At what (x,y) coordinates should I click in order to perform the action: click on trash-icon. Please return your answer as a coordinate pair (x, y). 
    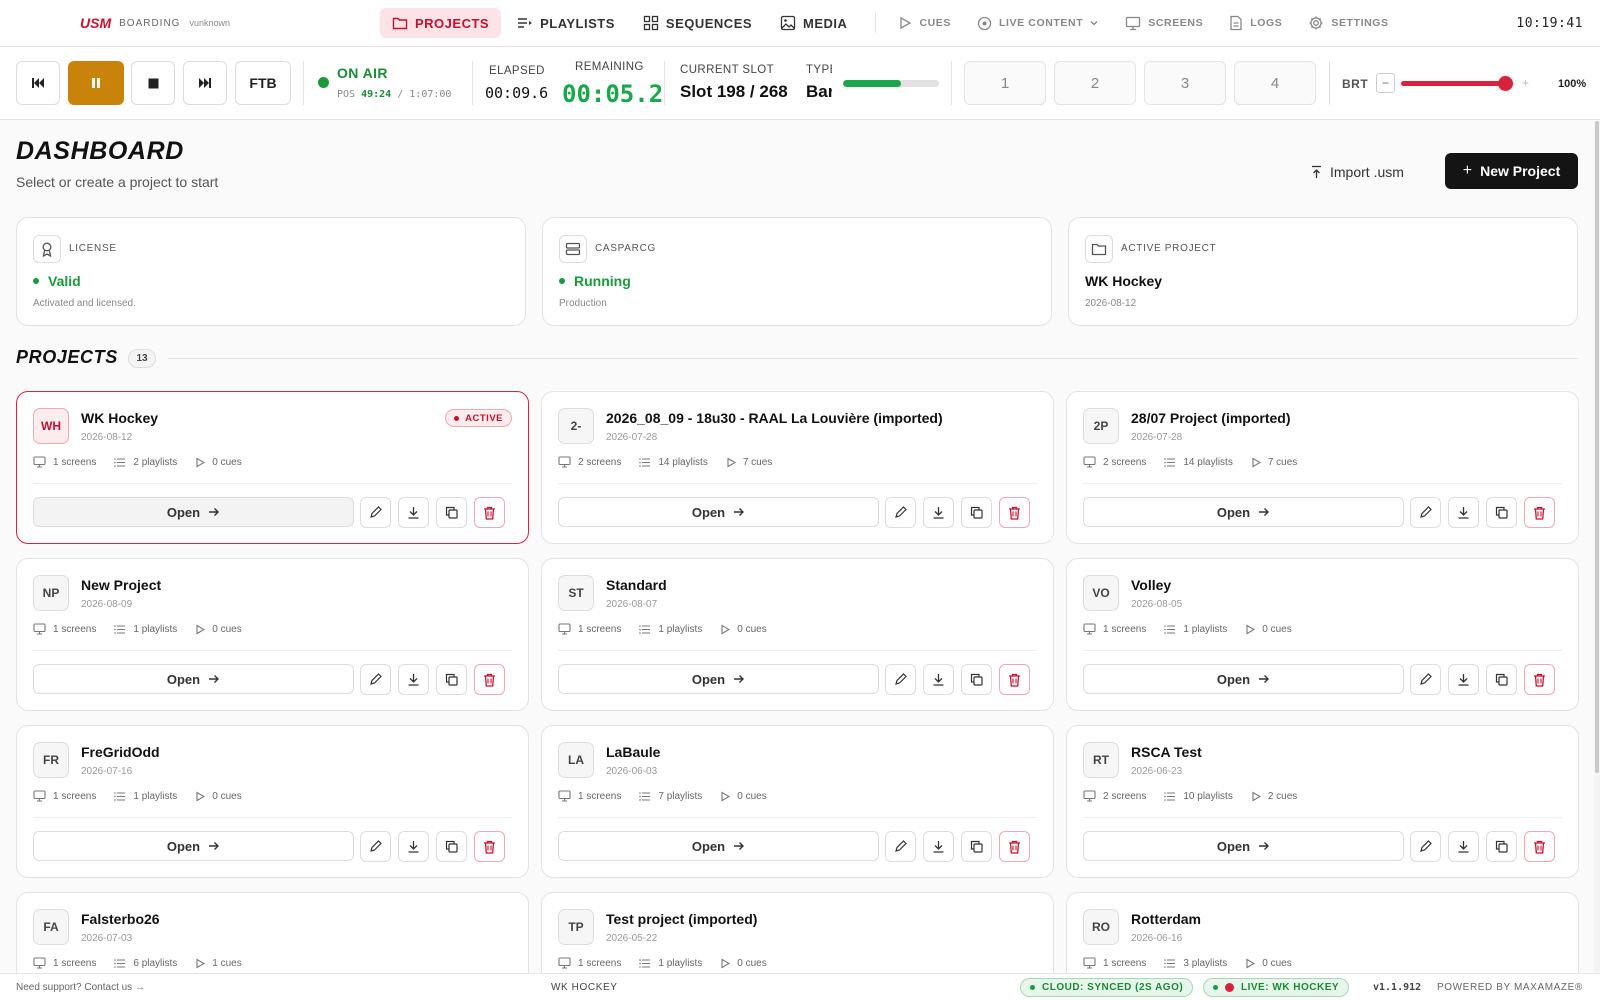
    Looking at the image, I should click on (489, 513).